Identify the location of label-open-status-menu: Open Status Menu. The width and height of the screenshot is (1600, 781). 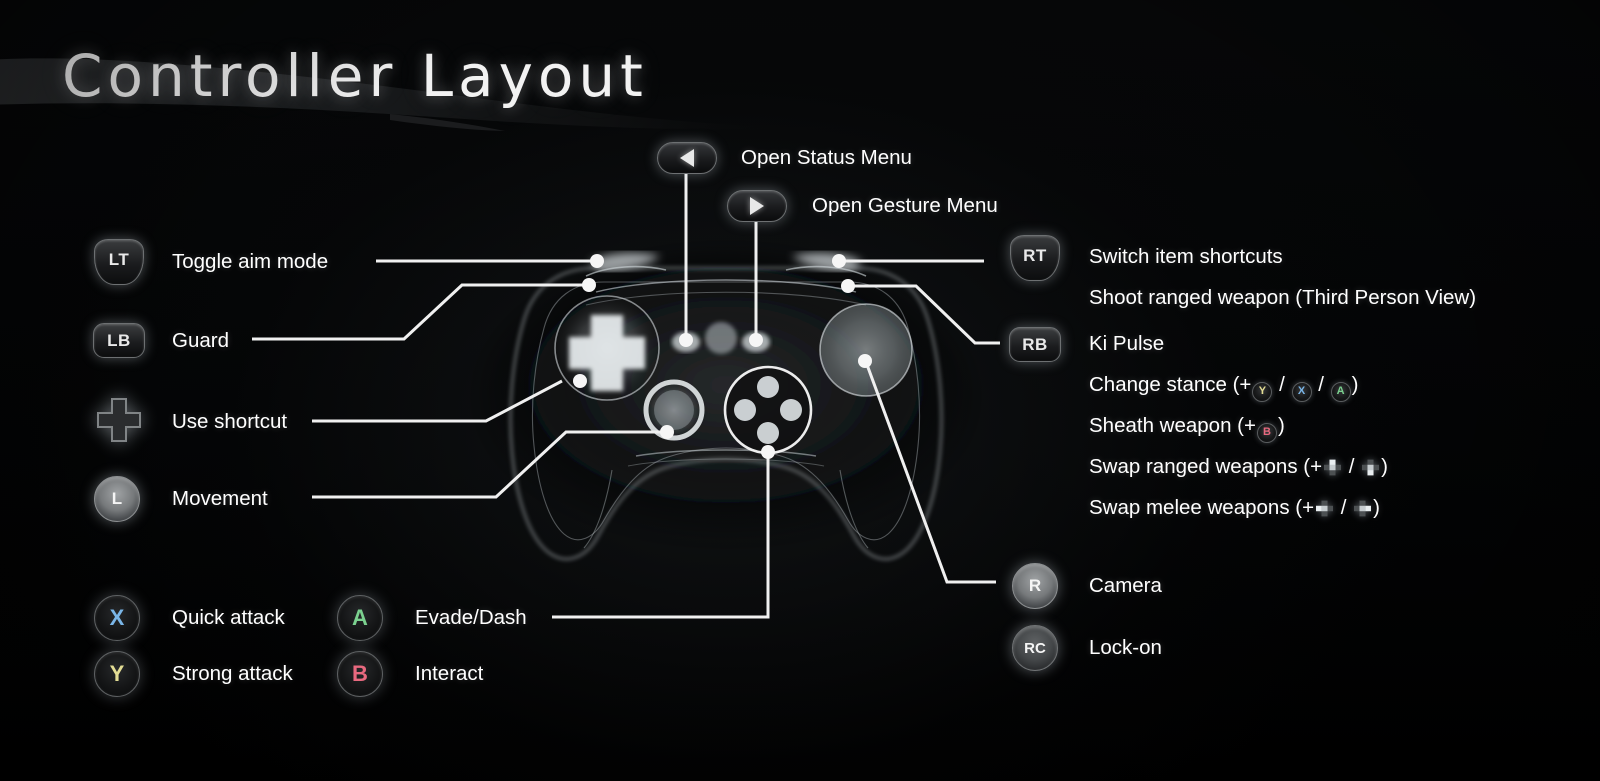
(826, 157).